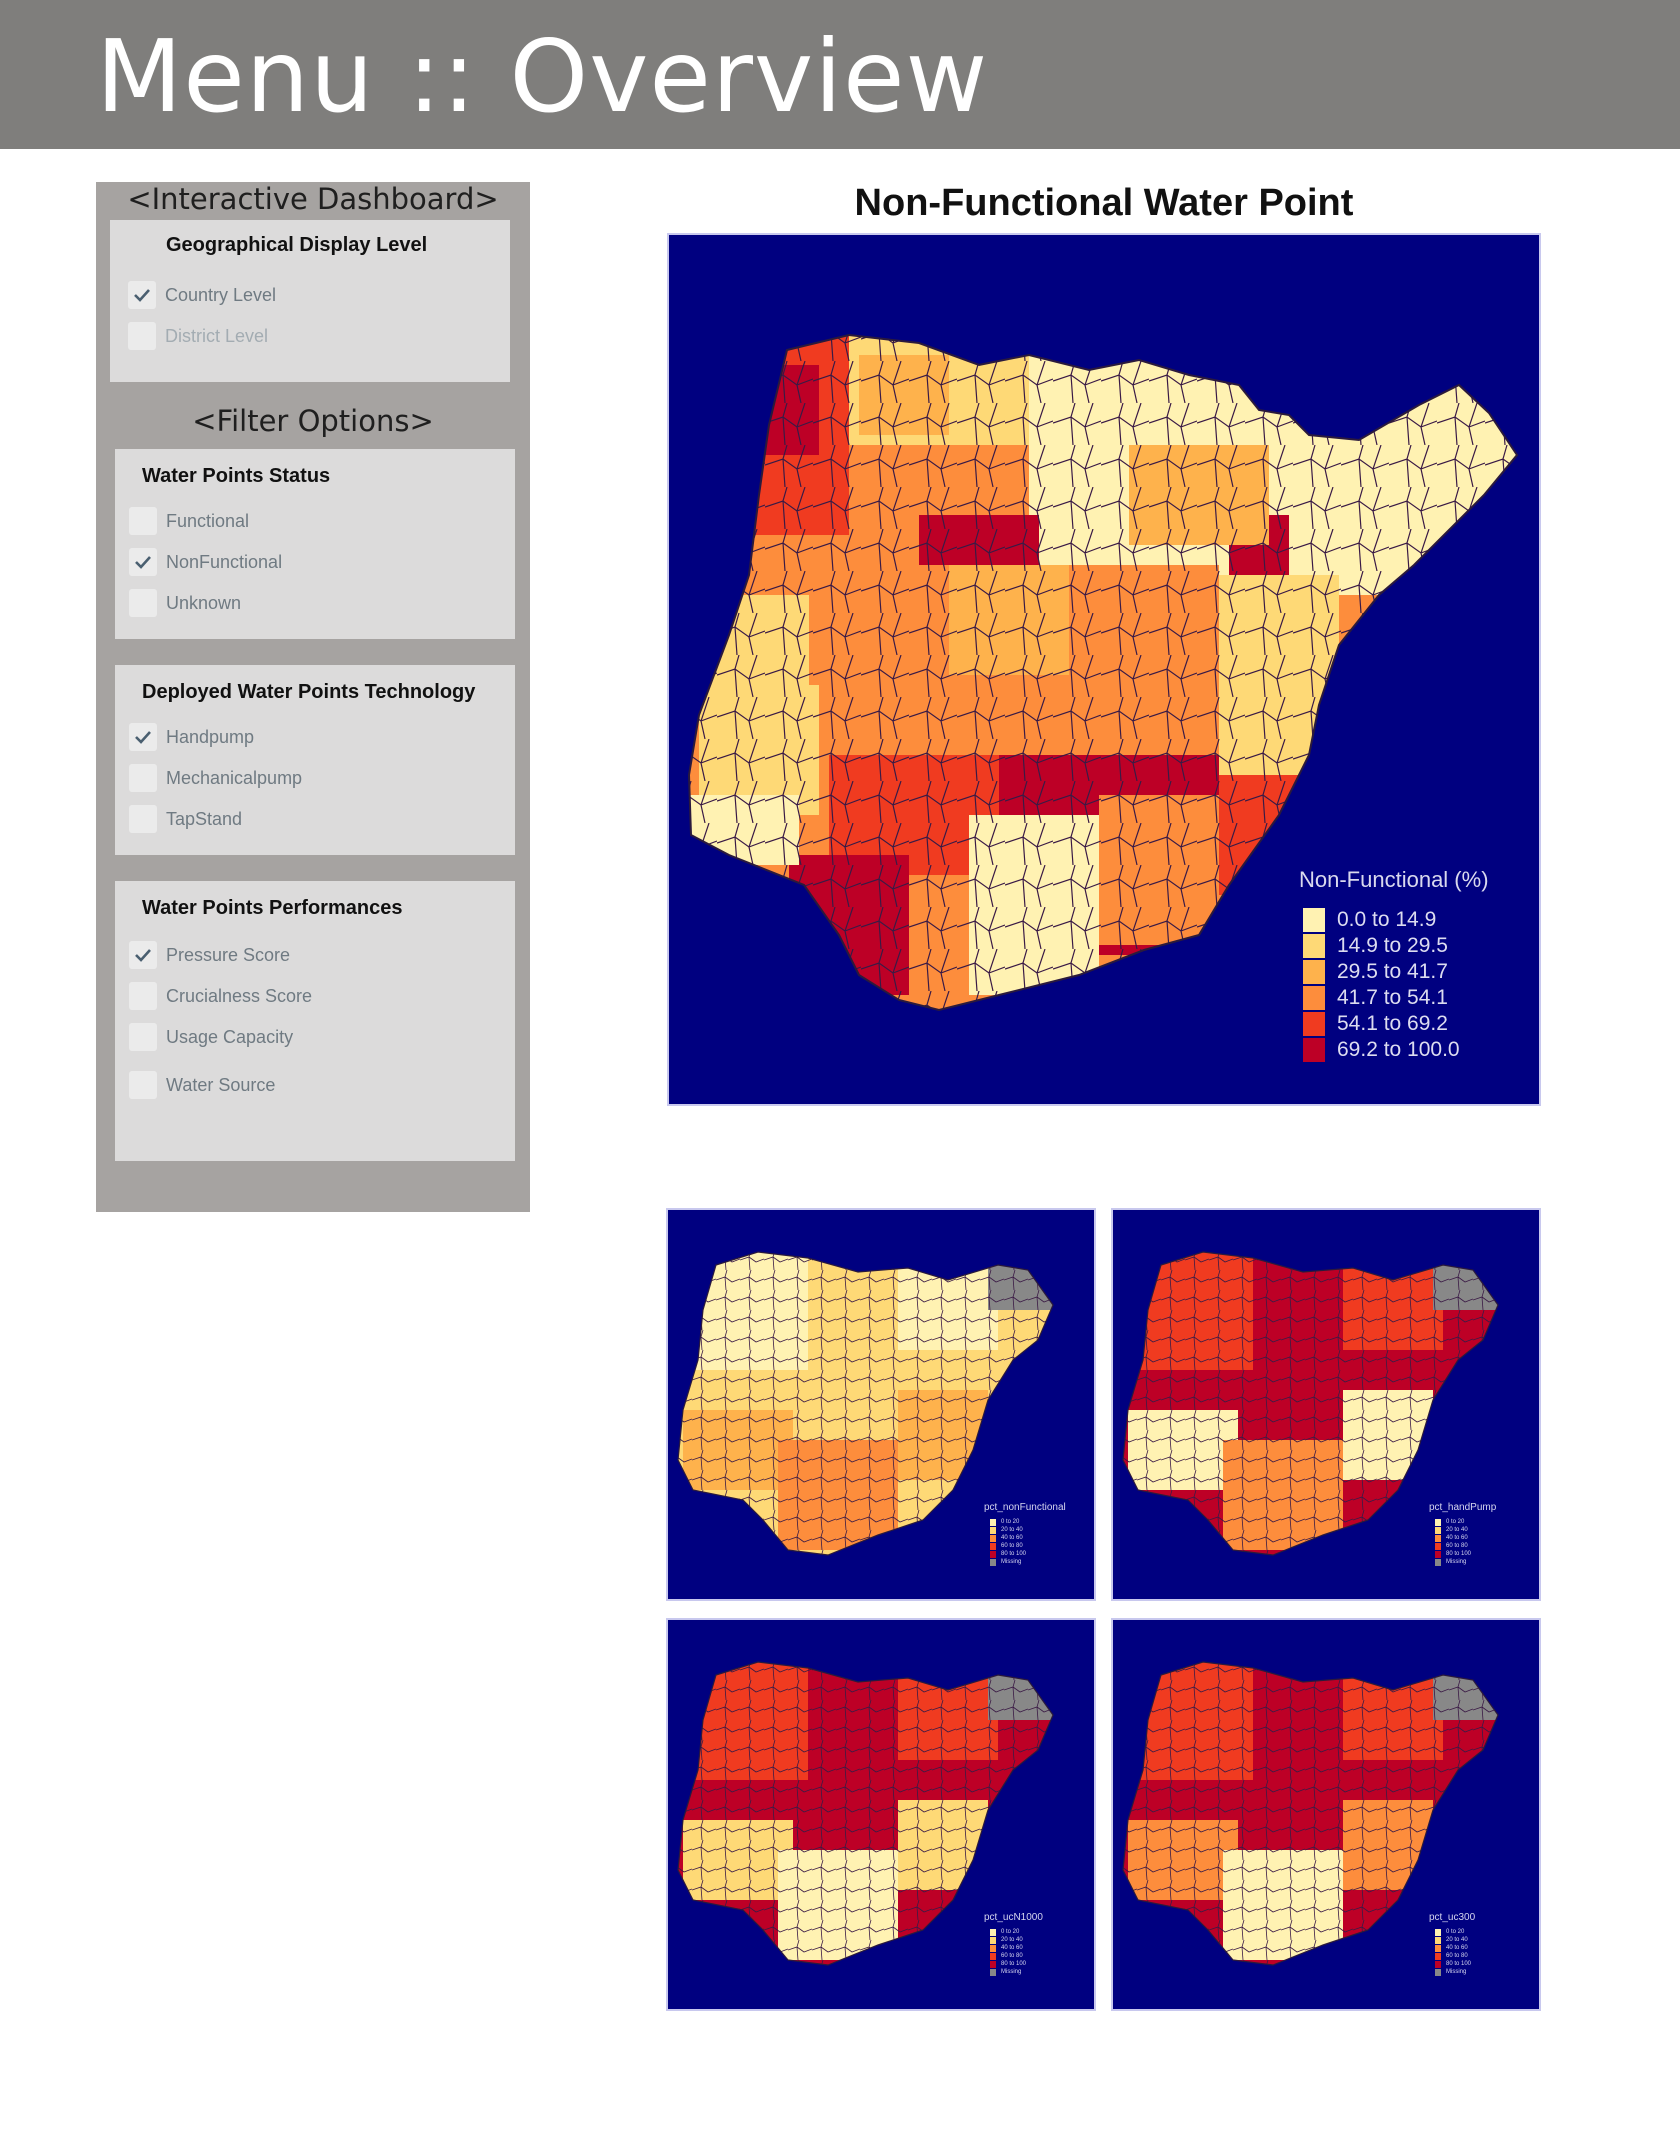 The width and height of the screenshot is (1680, 2151). Describe the element at coordinates (1392, 945) in the screenshot. I see `legend-label: 14.9 to 29.5` at that location.